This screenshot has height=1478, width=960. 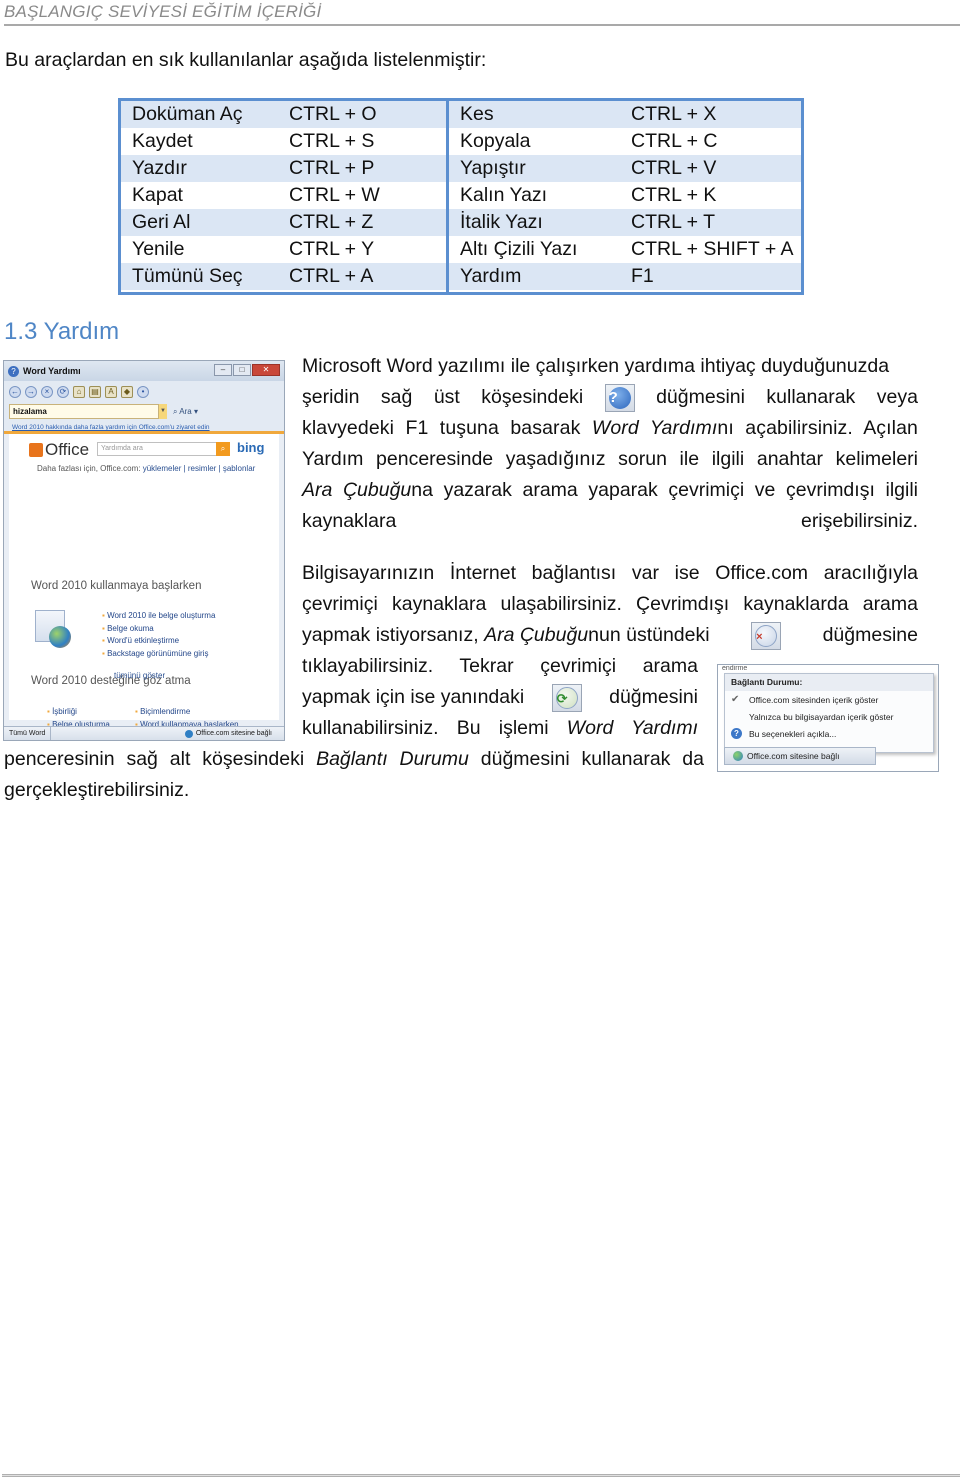 What do you see at coordinates (251, 447) in the screenshot?
I see `bing-logo: bing` at bounding box center [251, 447].